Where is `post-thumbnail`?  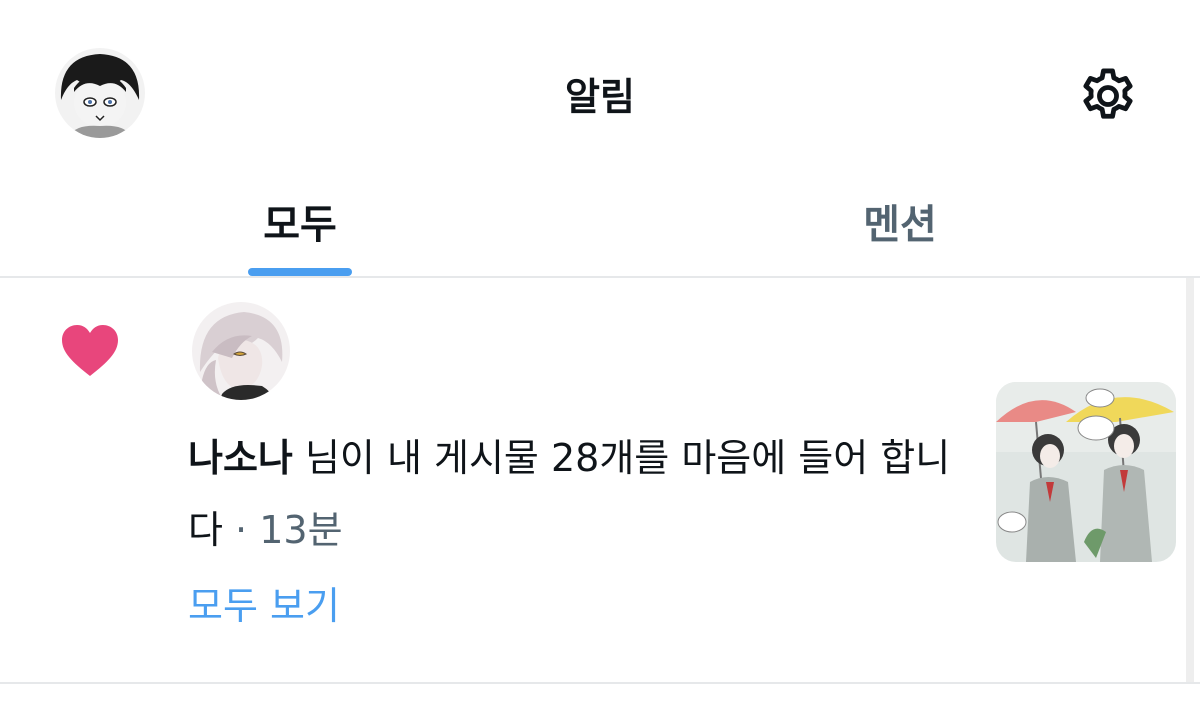 post-thumbnail is located at coordinates (1086, 472).